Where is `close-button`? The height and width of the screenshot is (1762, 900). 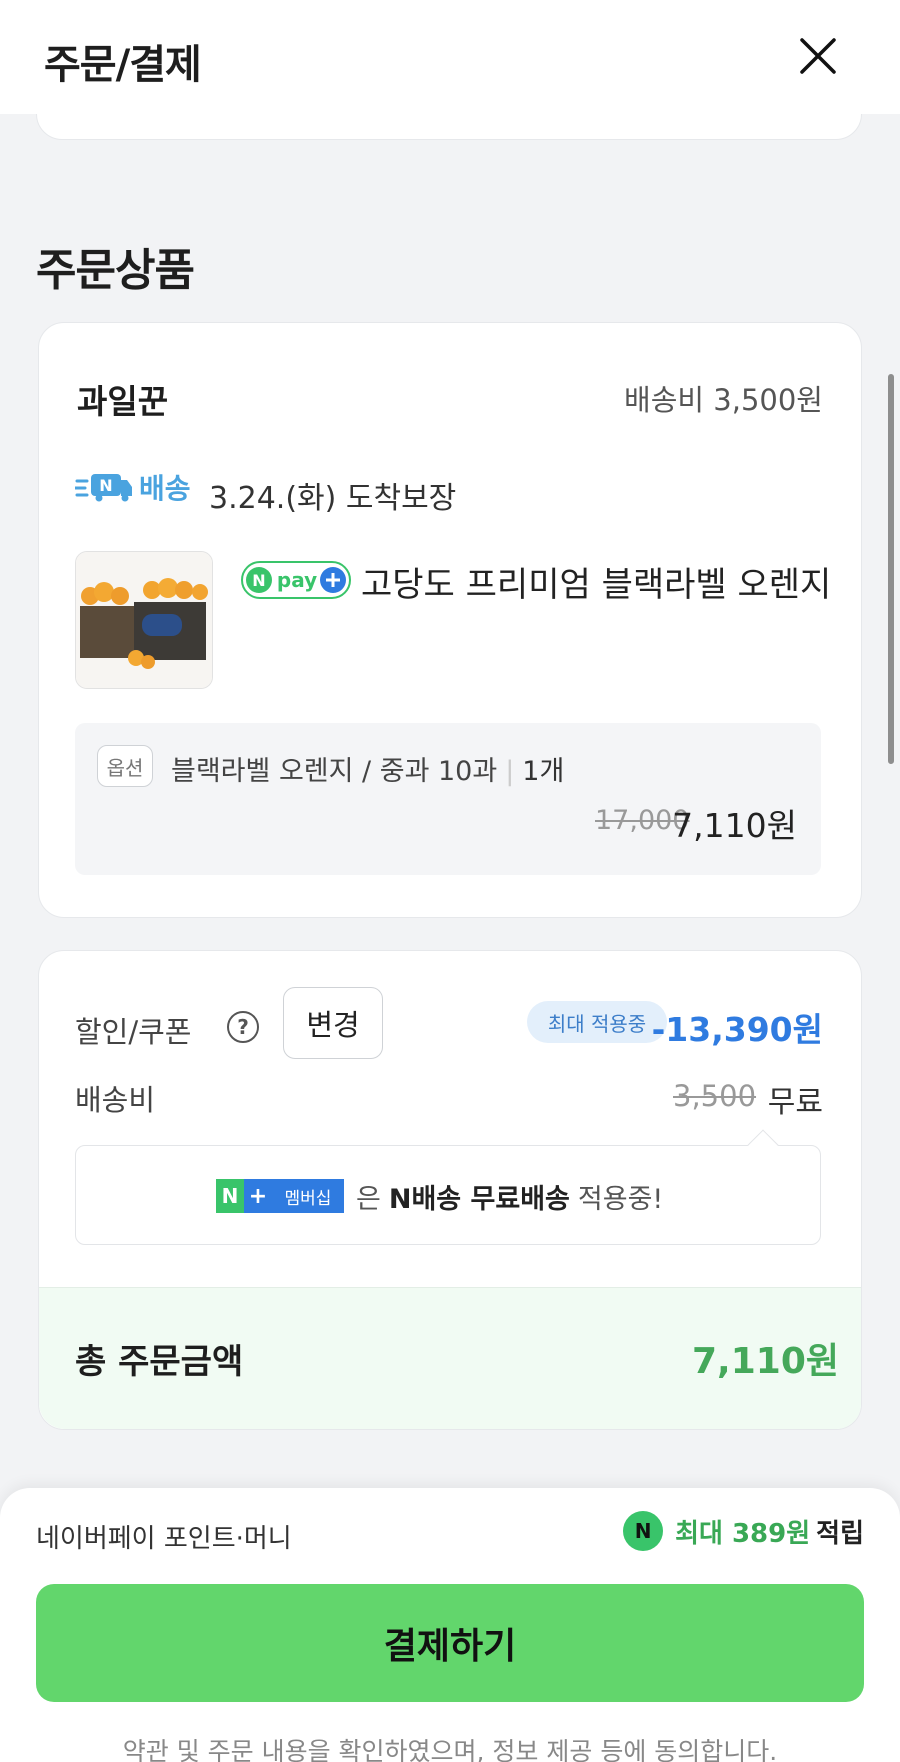 close-button is located at coordinates (818, 56).